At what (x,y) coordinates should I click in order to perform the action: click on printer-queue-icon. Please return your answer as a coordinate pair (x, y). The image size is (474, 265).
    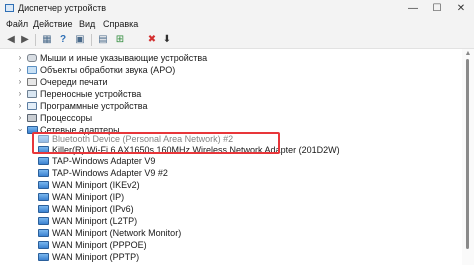
    Looking at the image, I should click on (32, 82).